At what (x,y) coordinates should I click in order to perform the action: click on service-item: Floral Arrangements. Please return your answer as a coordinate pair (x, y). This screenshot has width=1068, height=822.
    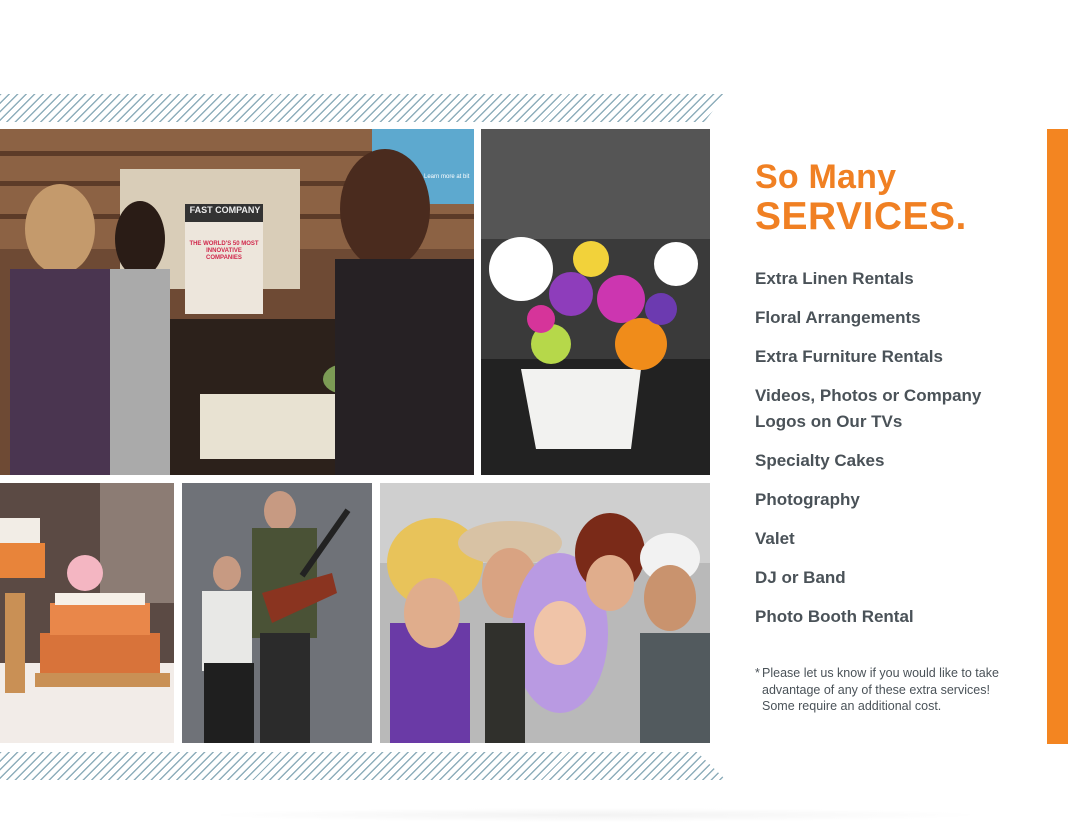
    Looking at the image, I should click on (838, 317).